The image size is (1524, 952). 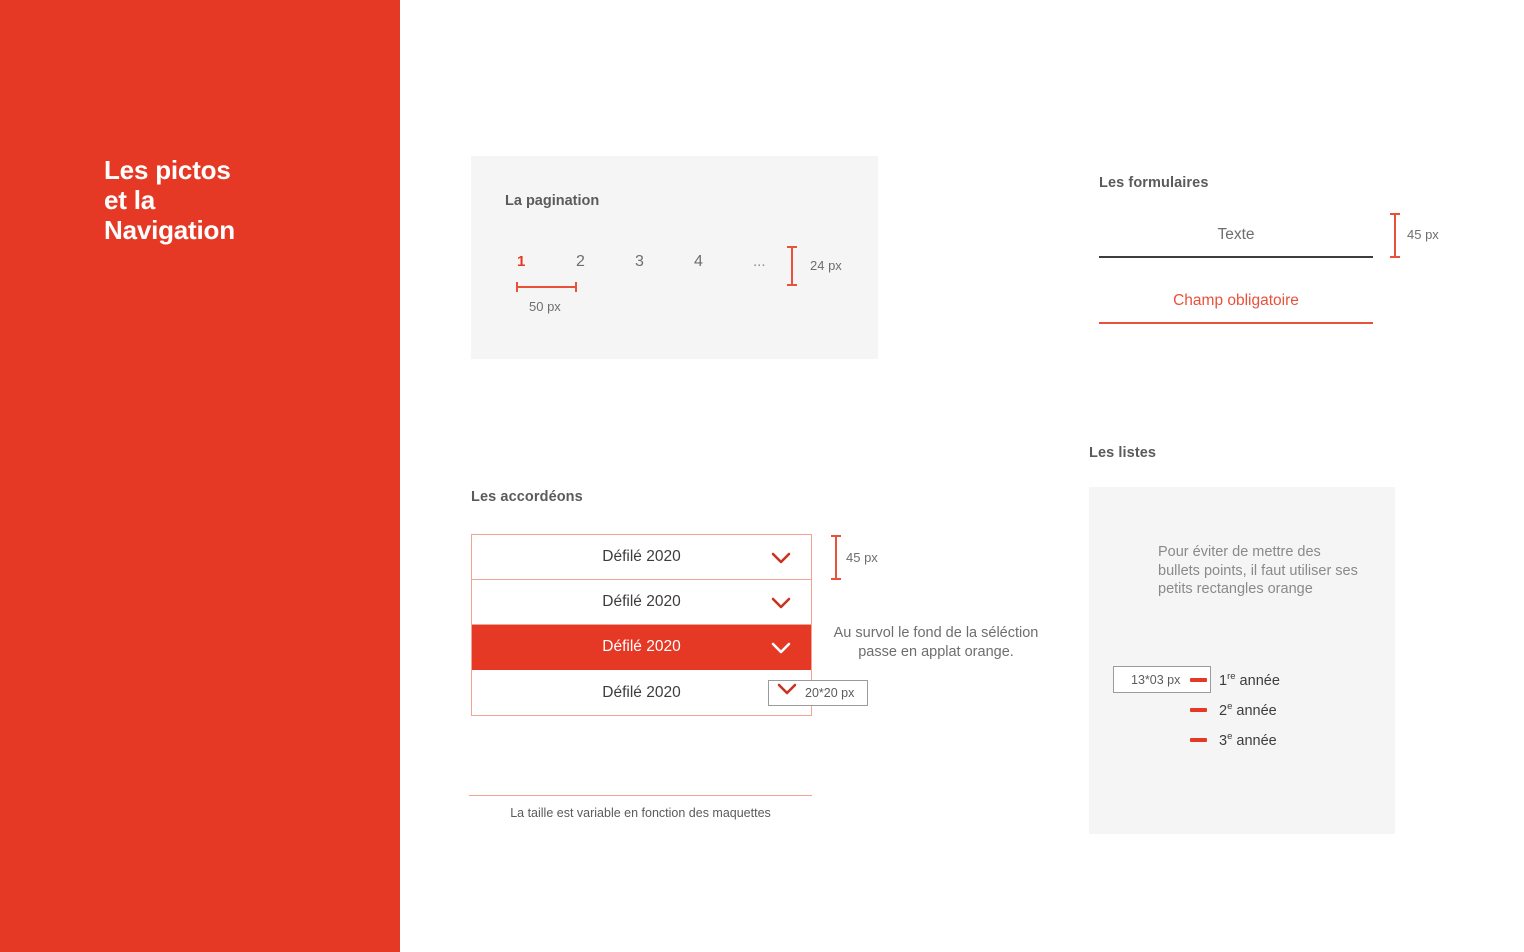 I want to click on list-item-label: 1re année, so click(x=1249, y=680).